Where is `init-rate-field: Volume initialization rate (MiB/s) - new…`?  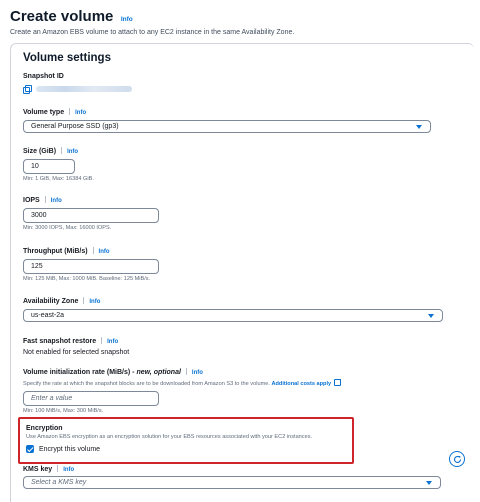
init-rate-field: Volume initialization rate (MiB/s) - new… is located at coordinates (182, 391).